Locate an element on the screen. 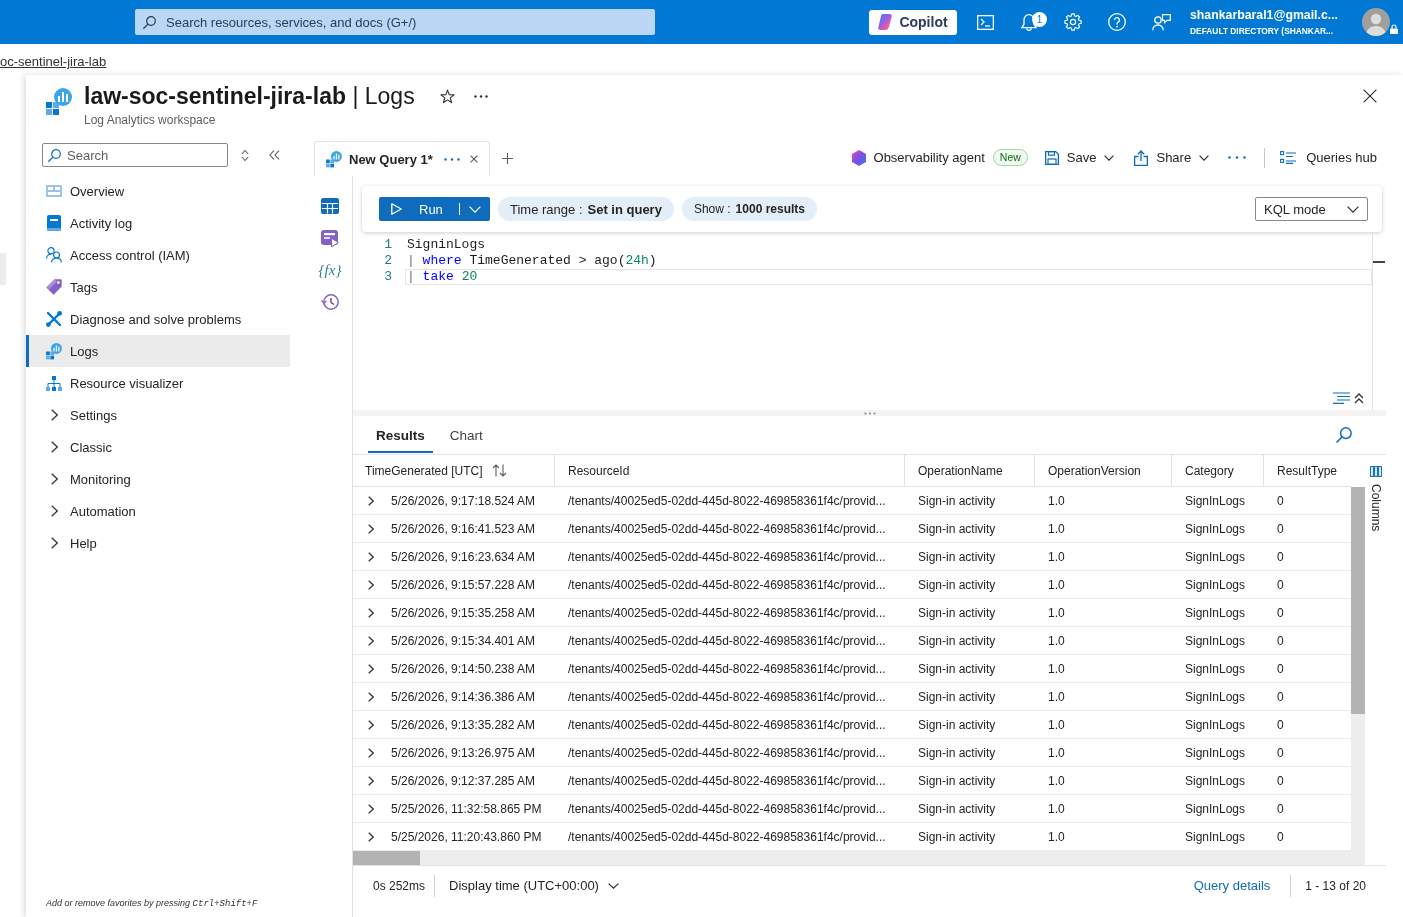 This screenshot has height=917, width=1403. nav-group: Automation is located at coordinates (158, 511).